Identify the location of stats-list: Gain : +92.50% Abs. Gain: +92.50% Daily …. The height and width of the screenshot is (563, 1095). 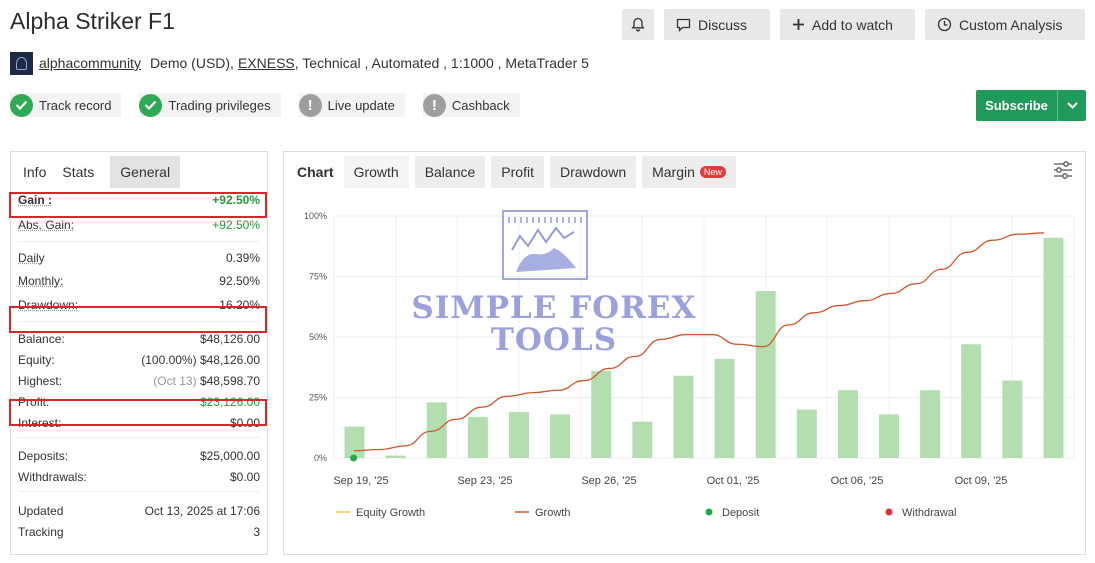
(139, 365).